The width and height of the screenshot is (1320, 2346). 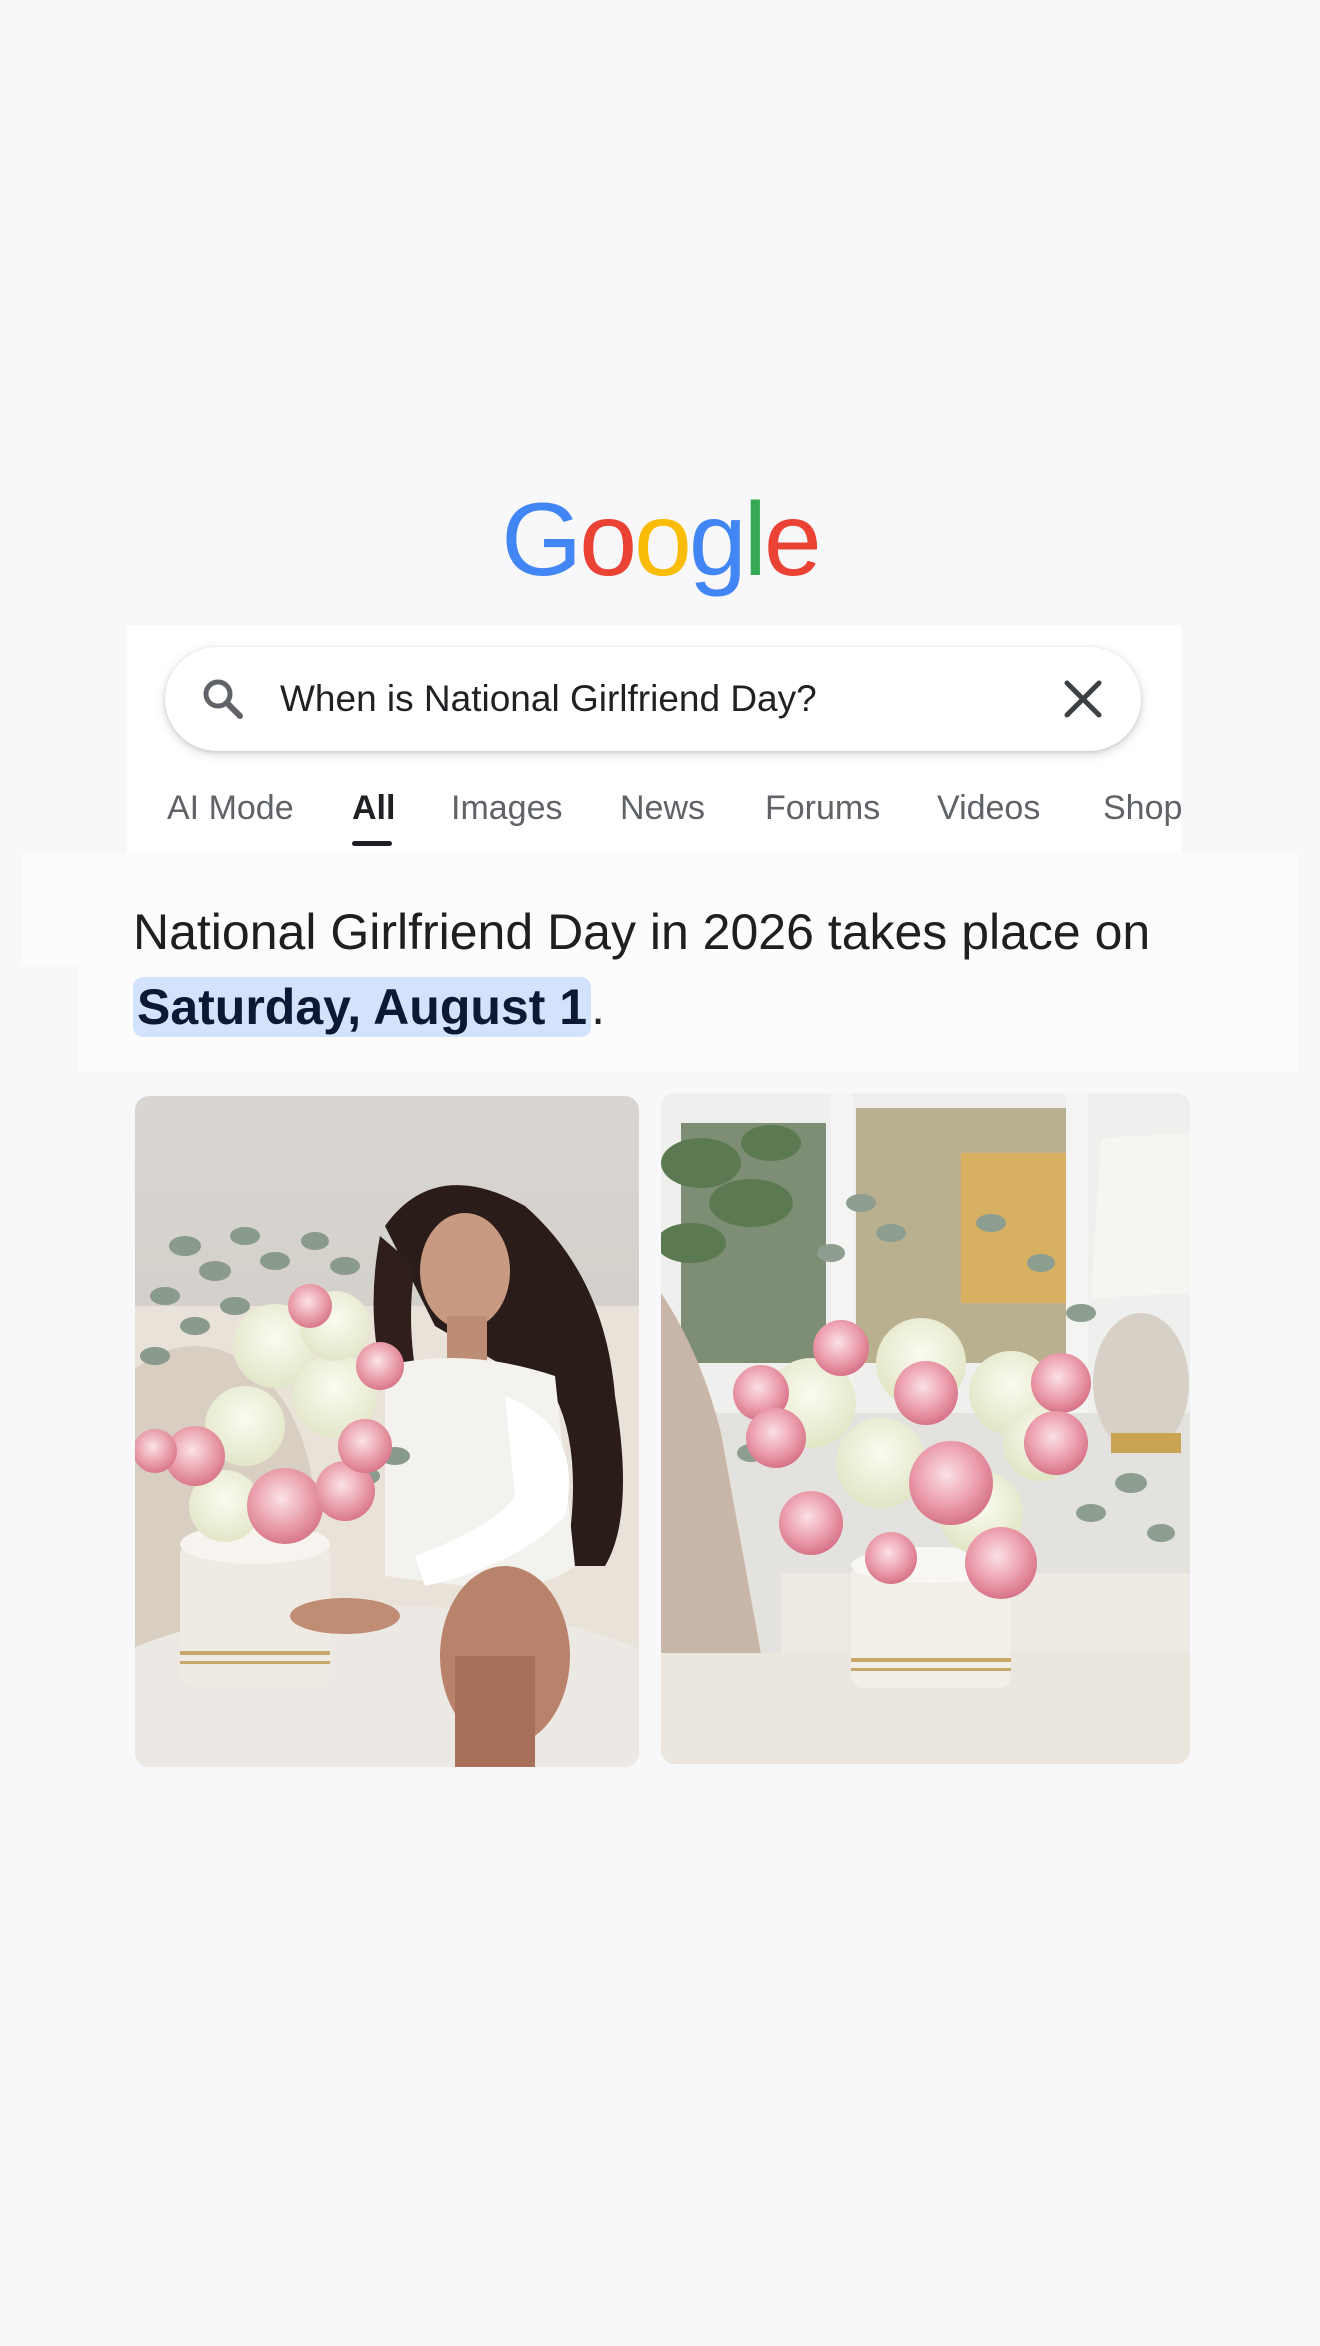 What do you see at coordinates (362, 1007) in the screenshot?
I see `answer-date-highlight: Saturday, August 1` at bounding box center [362, 1007].